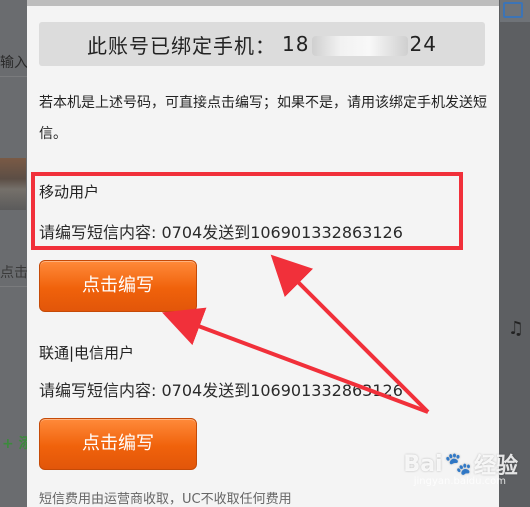 This screenshot has height=507, width=530. Describe the element at coordinates (458, 464) in the screenshot. I see `paw-icon: 🐾` at that location.